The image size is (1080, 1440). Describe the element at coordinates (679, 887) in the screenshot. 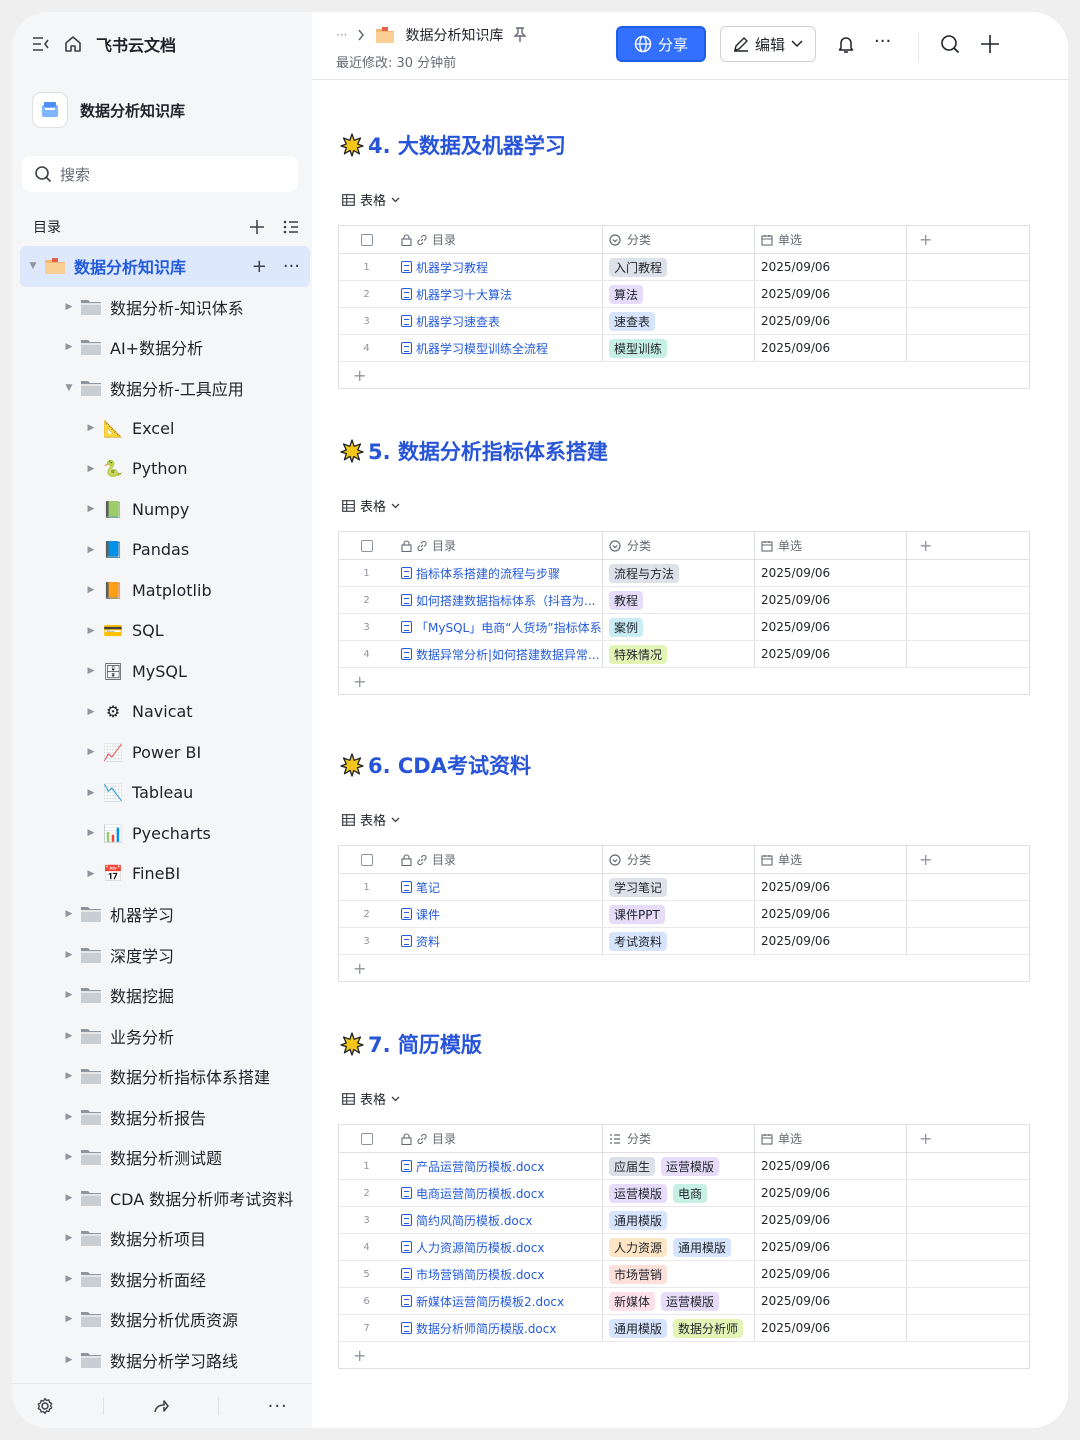

I see `row-category: 学习笔记` at that location.